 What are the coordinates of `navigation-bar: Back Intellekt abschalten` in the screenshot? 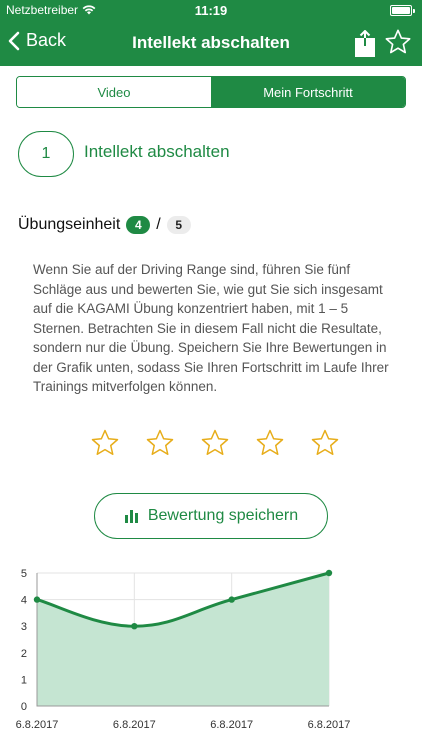 It's located at (211, 44).